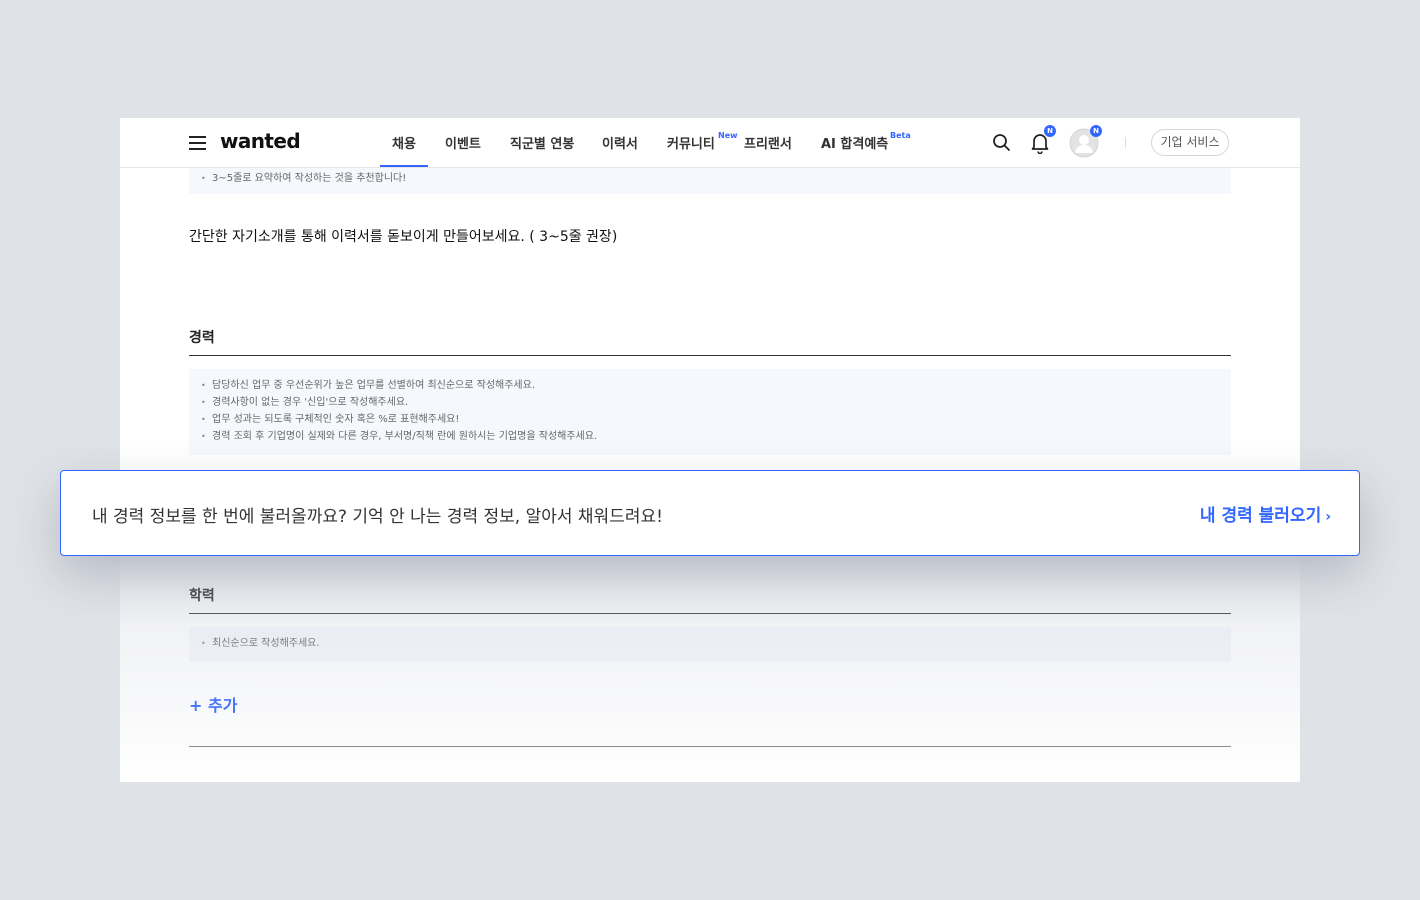 Image resolution: width=1420 pixels, height=900 pixels. I want to click on nav-item-community: 커뮤니티, so click(691, 142).